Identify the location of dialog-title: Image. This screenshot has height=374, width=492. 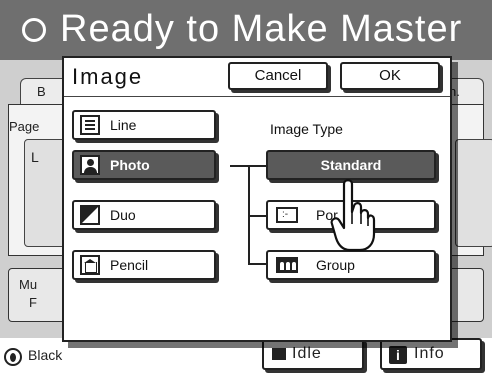
(108, 76).